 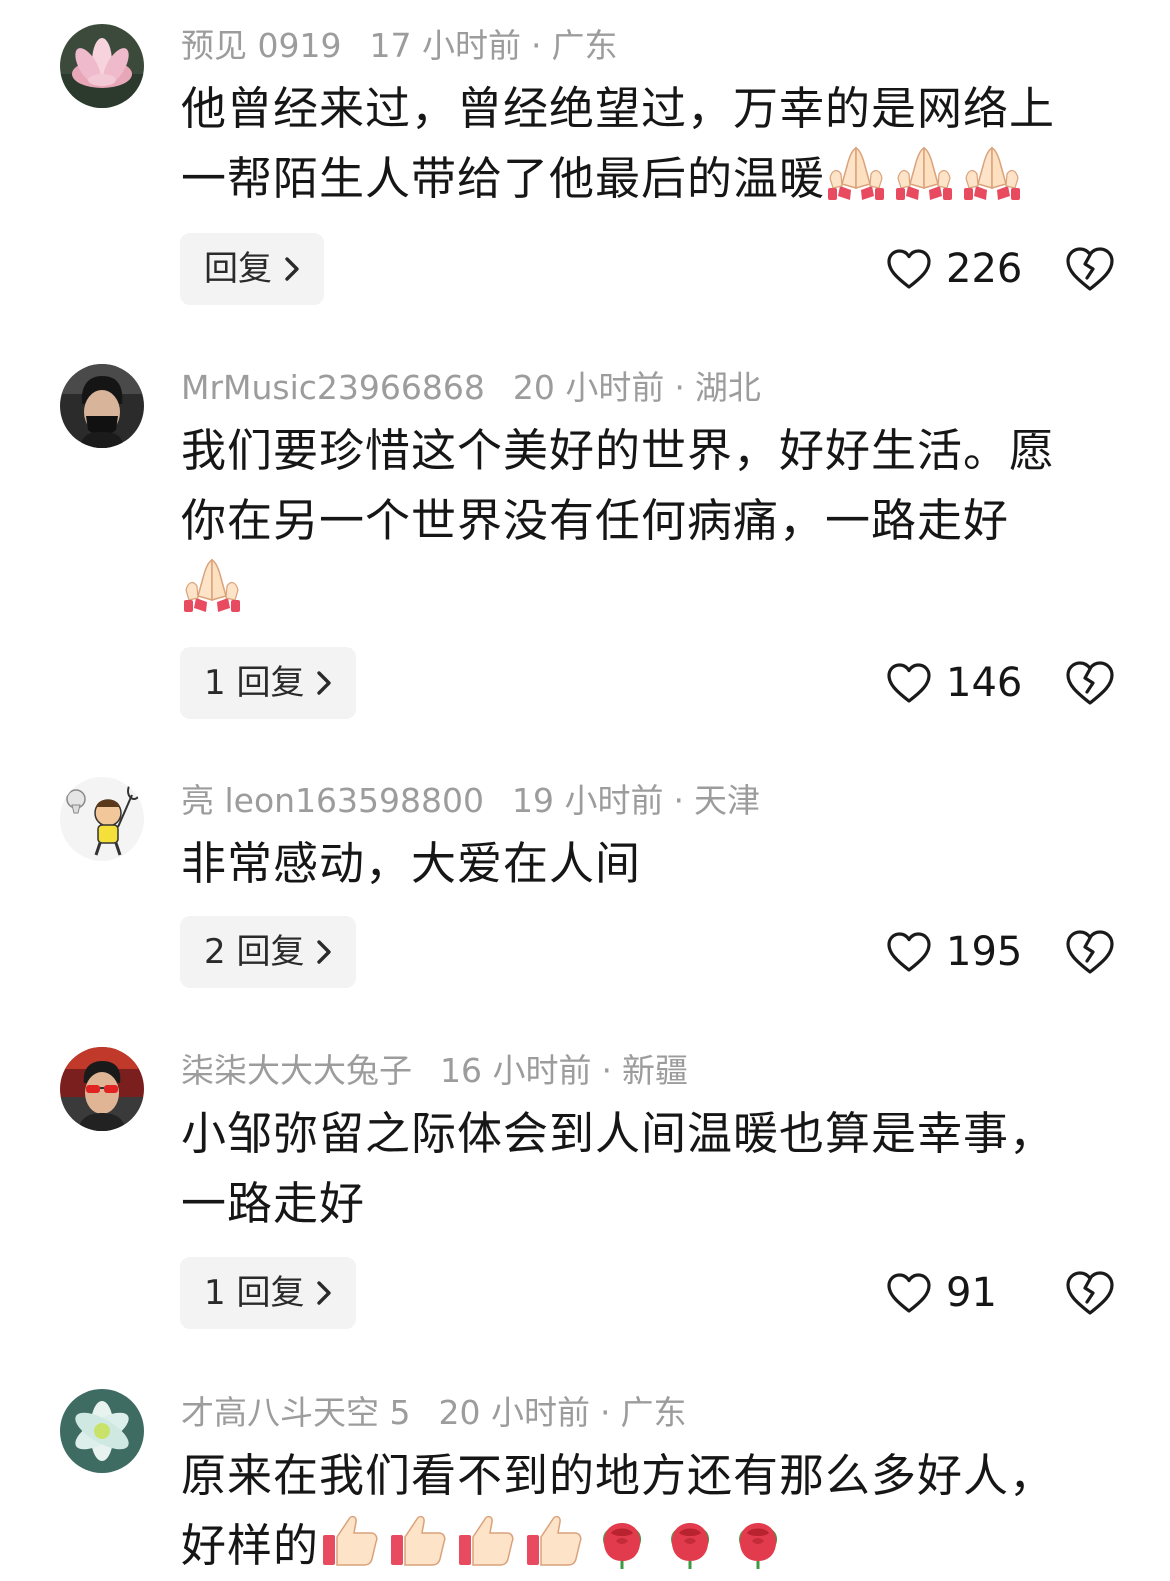 I want to click on comment-meta: 亮 leon163598800 19 小时前 · 天津, so click(x=471, y=800).